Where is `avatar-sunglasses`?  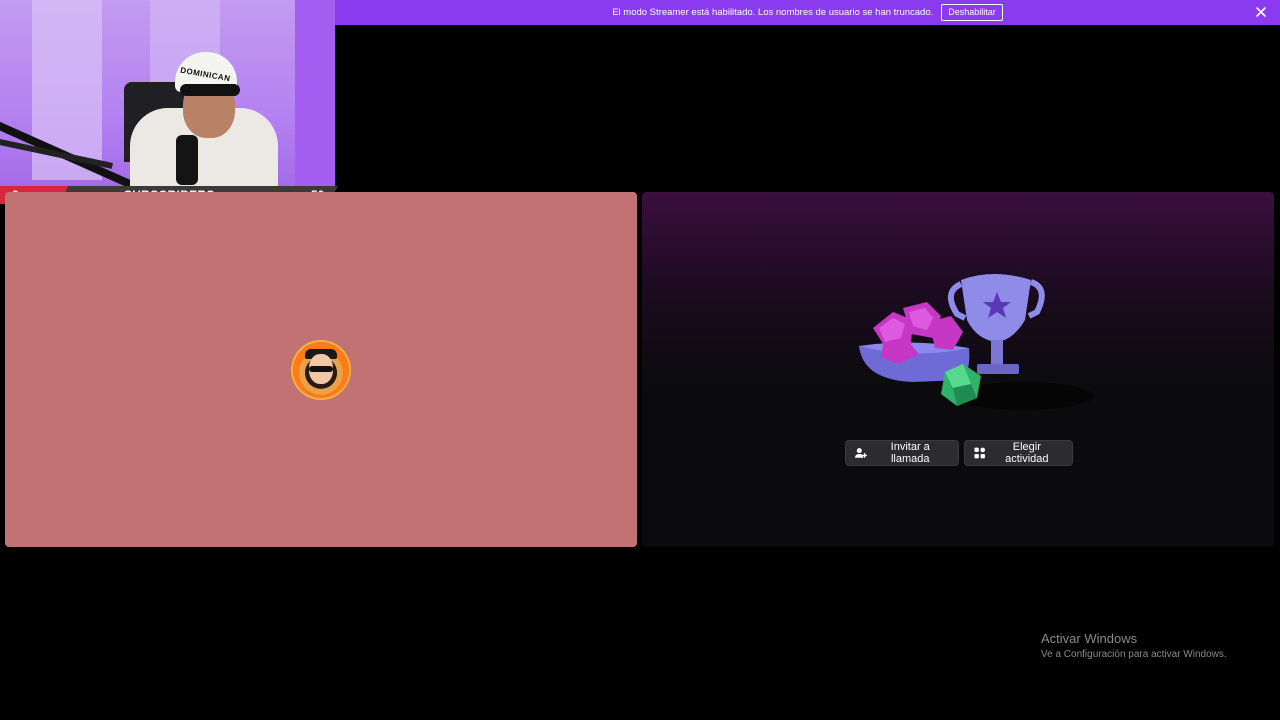 avatar-sunglasses is located at coordinates (321, 369).